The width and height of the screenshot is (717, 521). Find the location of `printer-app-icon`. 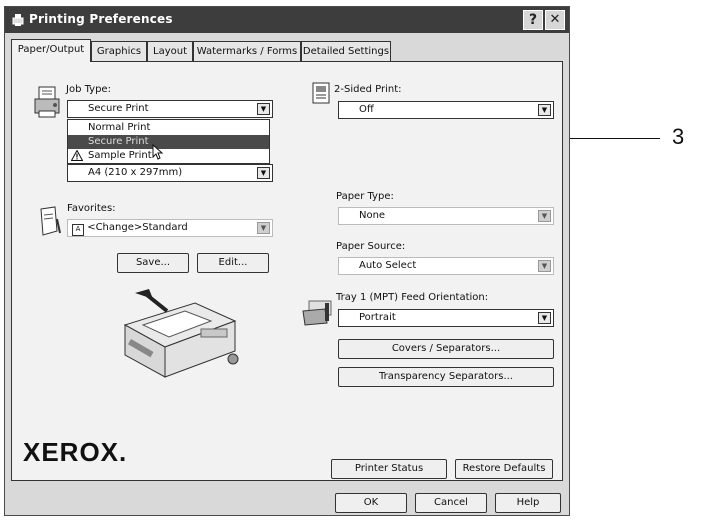

printer-app-icon is located at coordinates (18, 20).